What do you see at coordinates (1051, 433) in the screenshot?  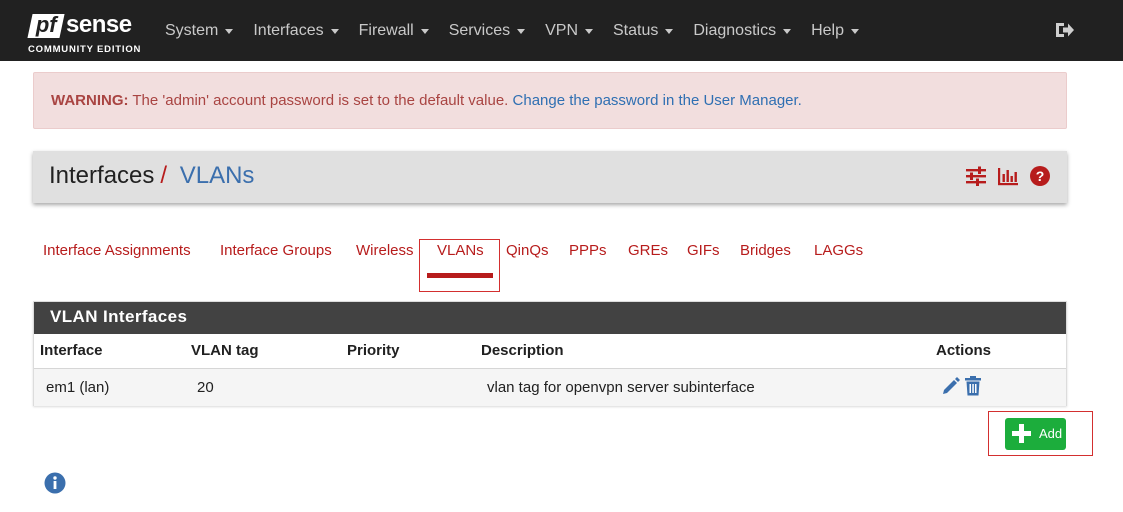 I see `add-button-label: Add` at bounding box center [1051, 433].